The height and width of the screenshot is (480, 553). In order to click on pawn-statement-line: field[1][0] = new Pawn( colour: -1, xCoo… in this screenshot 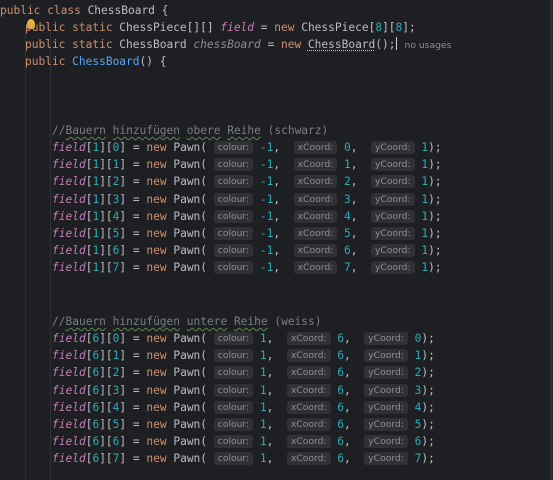, I will do `click(247, 147)`.